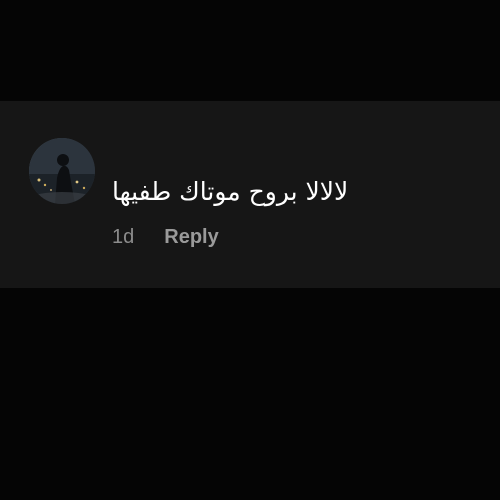 Image resolution: width=500 pixels, height=500 pixels. What do you see at coordinates (230, 191) in the screenshot?
I see `comment-text: لالالا بروح موتاك طفيها` at bounding box center [230, 191].